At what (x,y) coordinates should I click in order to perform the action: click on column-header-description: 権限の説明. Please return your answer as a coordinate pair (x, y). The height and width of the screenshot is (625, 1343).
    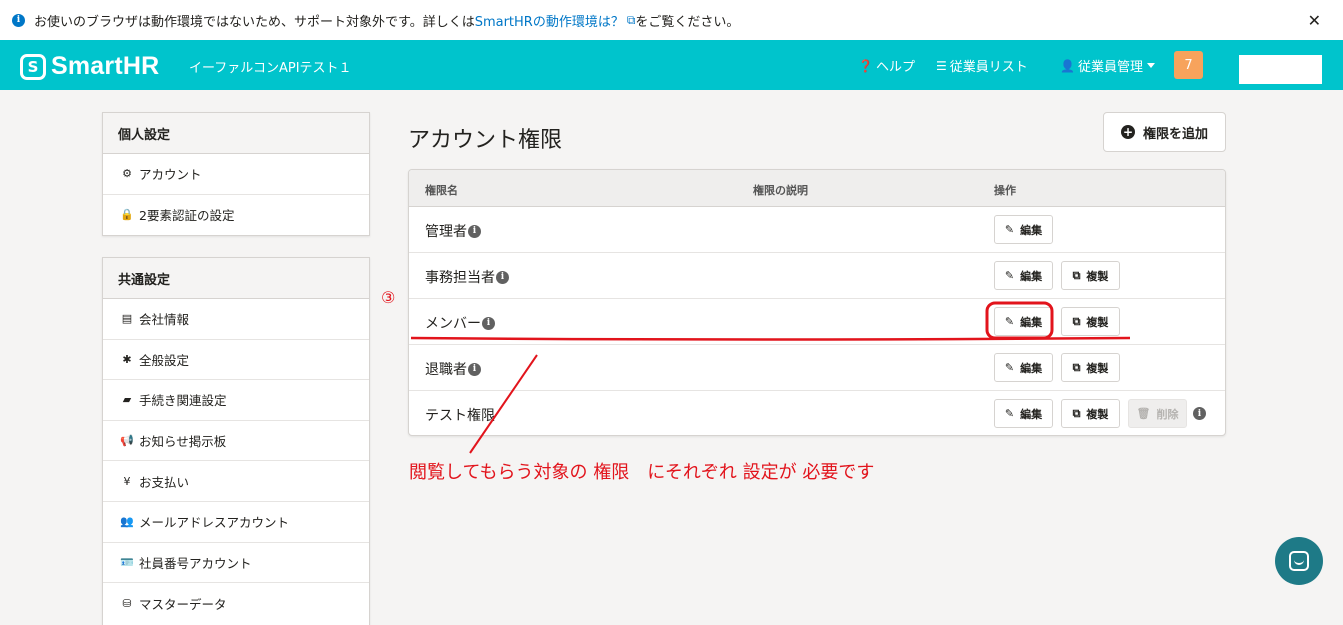
    Looking at the image, I should click on (780, 190).